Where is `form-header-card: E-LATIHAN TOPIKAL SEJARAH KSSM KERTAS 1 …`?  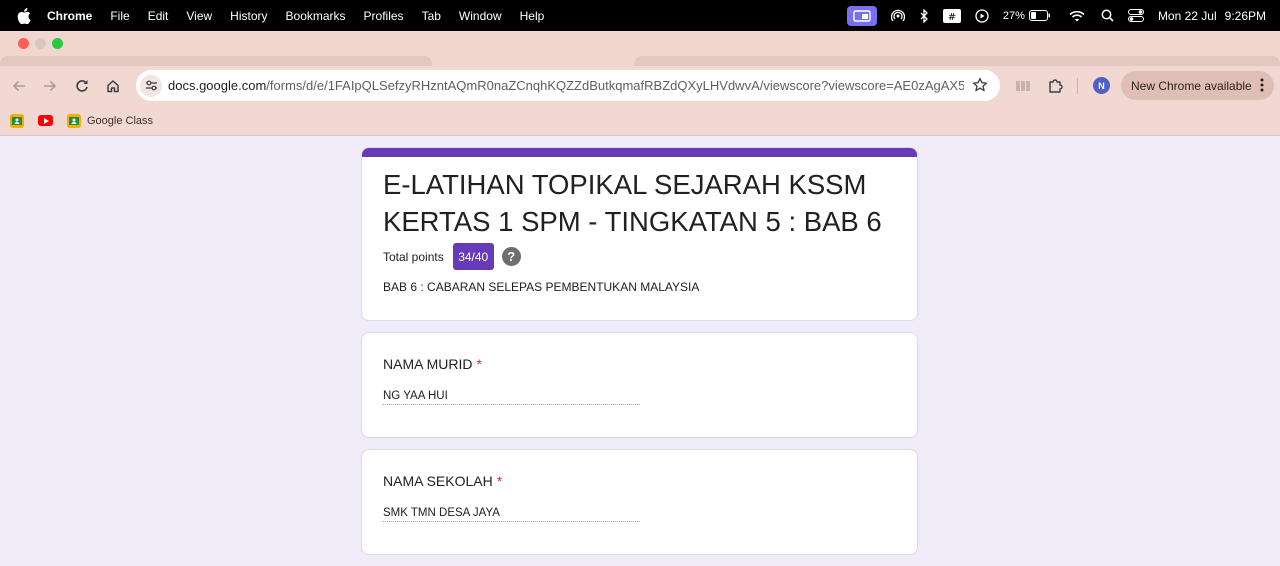
form-header-card: E-LATIHAN TOPIKAL SEJARAH KSSM KERTAS 1 … is located at coordinates (639, 234).